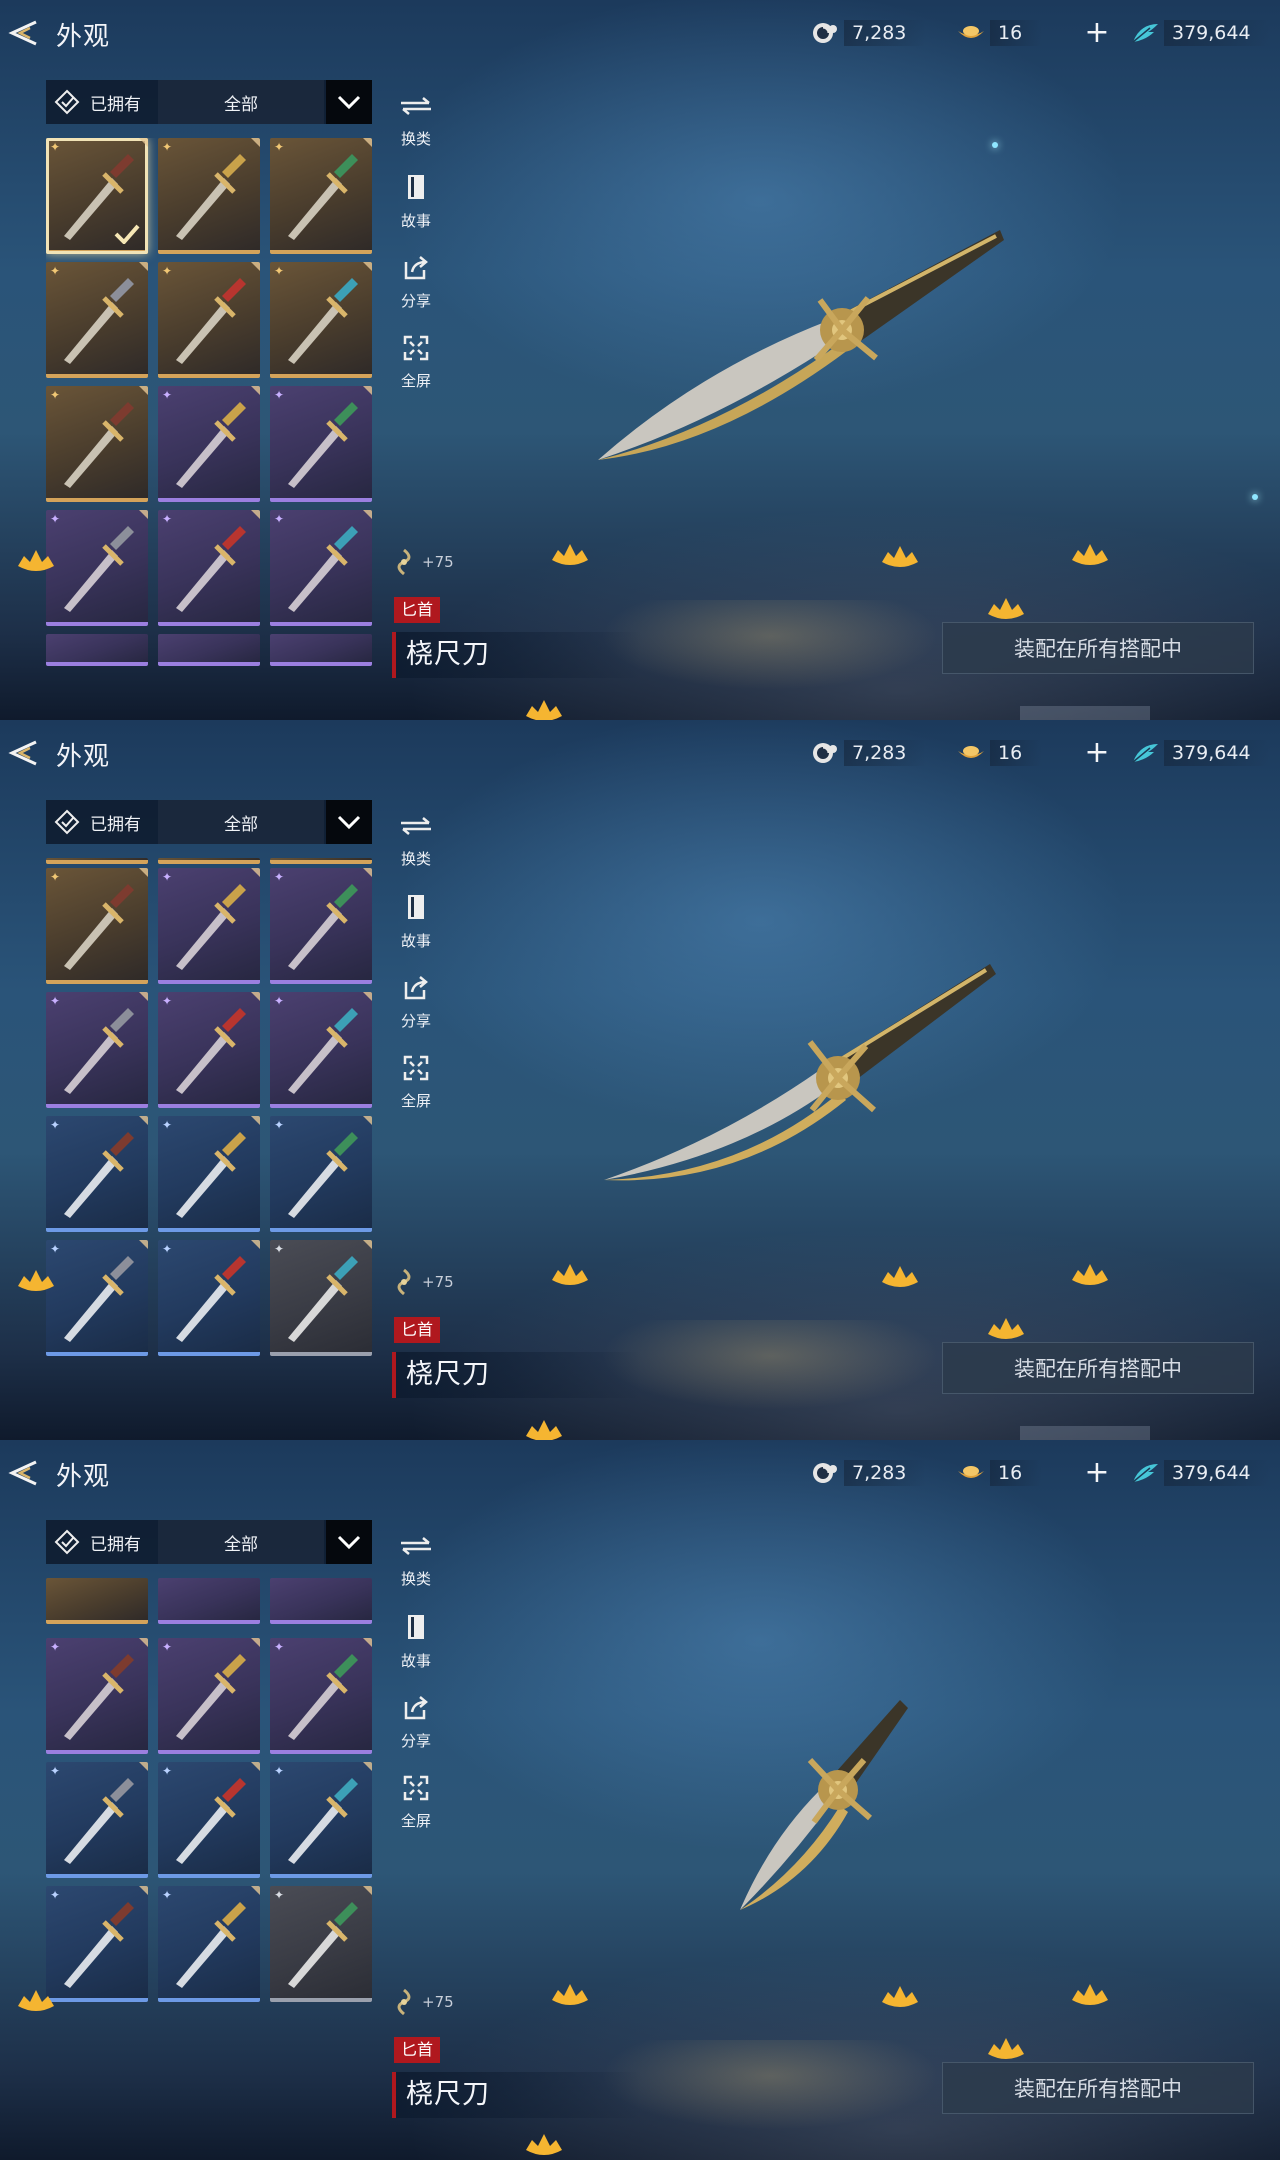  I want to click on currency-feather: 379,644, so click(1200, 1473).